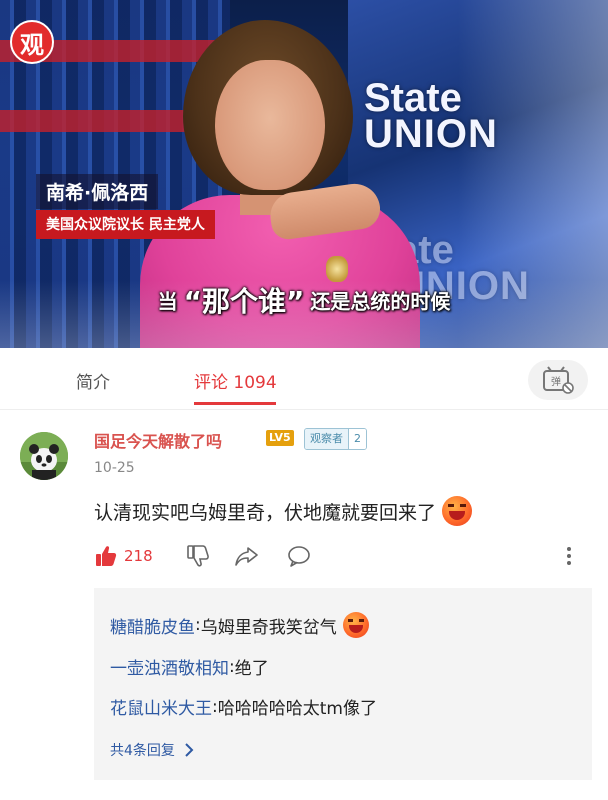 Image resolution: width=608 pixels, height=800 pixels. I want to click on like-button: 218, so click(123, 556).